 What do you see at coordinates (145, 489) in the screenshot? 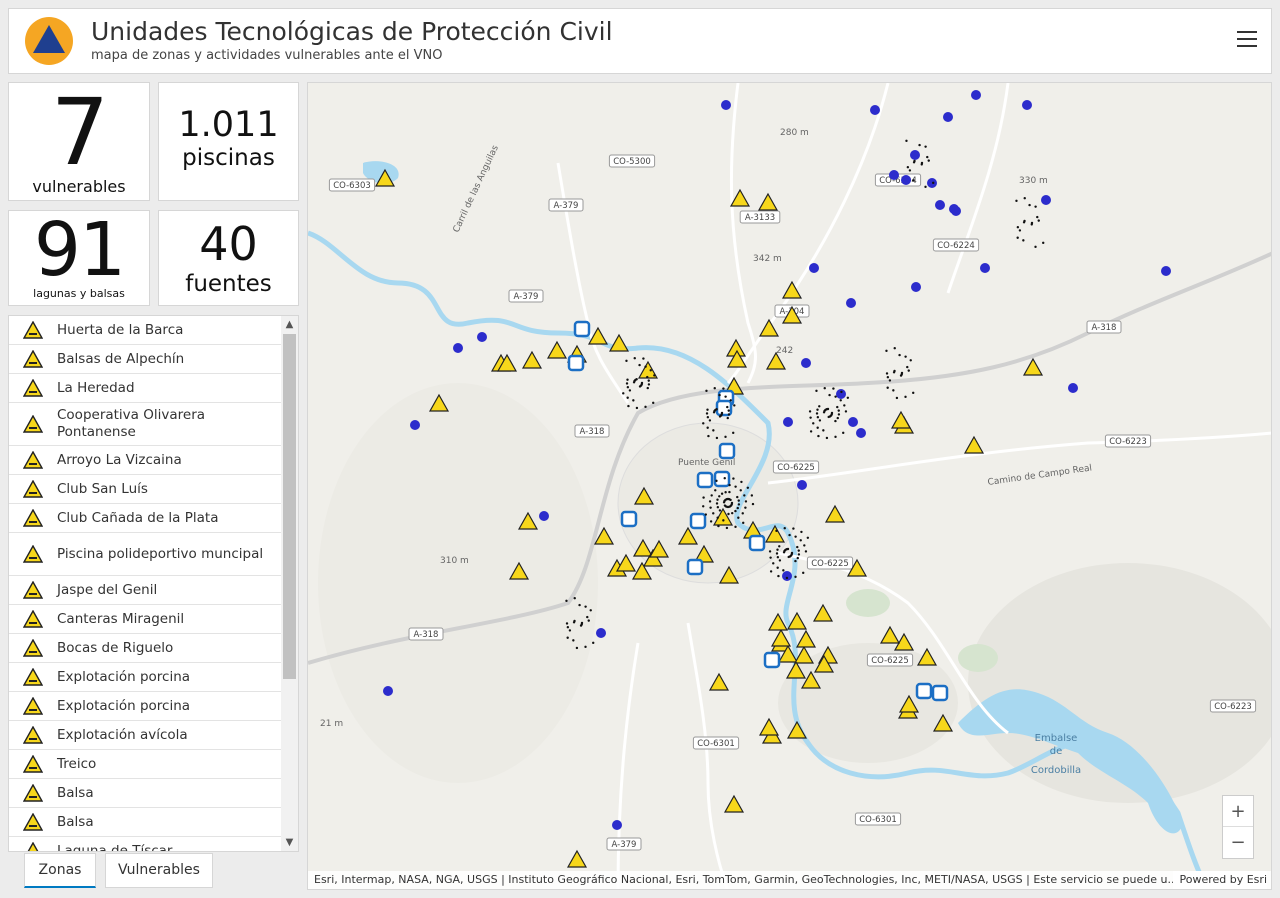
I see `list-item: Club San Luís` at bounding box center [145, 489].